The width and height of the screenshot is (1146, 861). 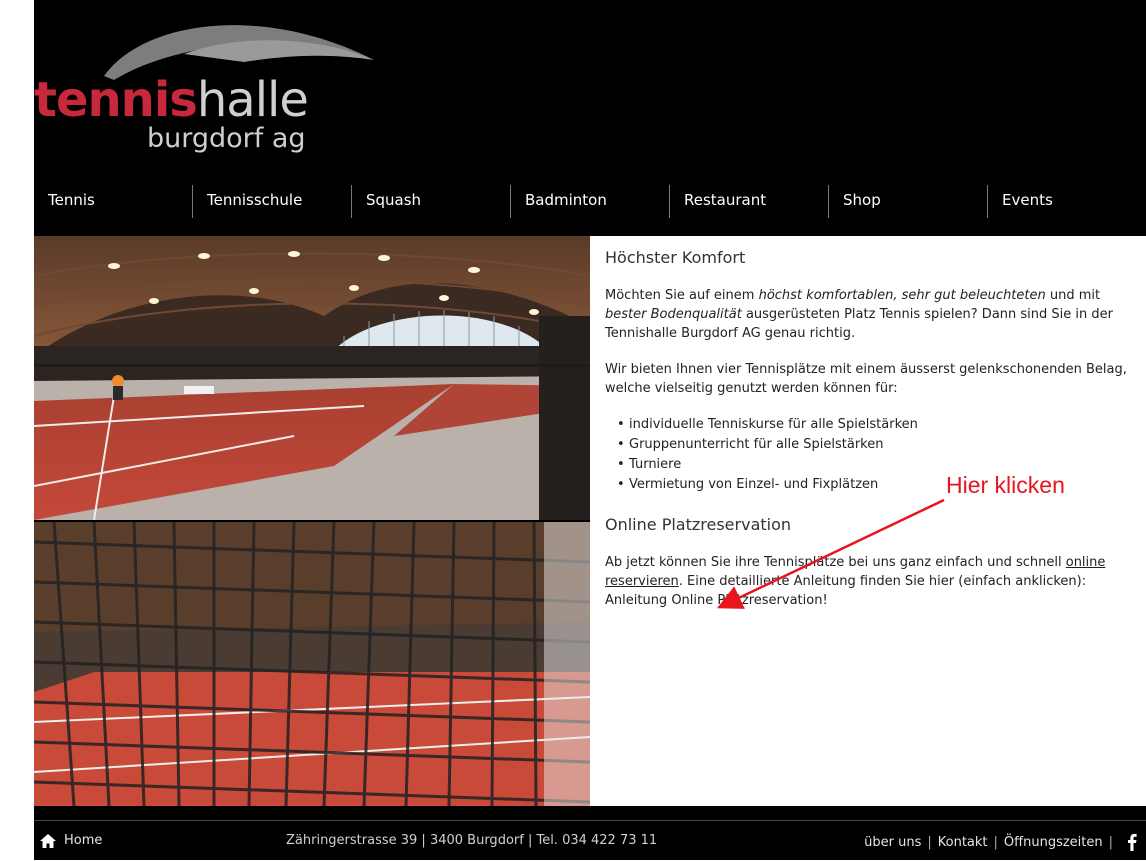 I want to click on nav-item-shop: Shop, so click(x=908, y=201).